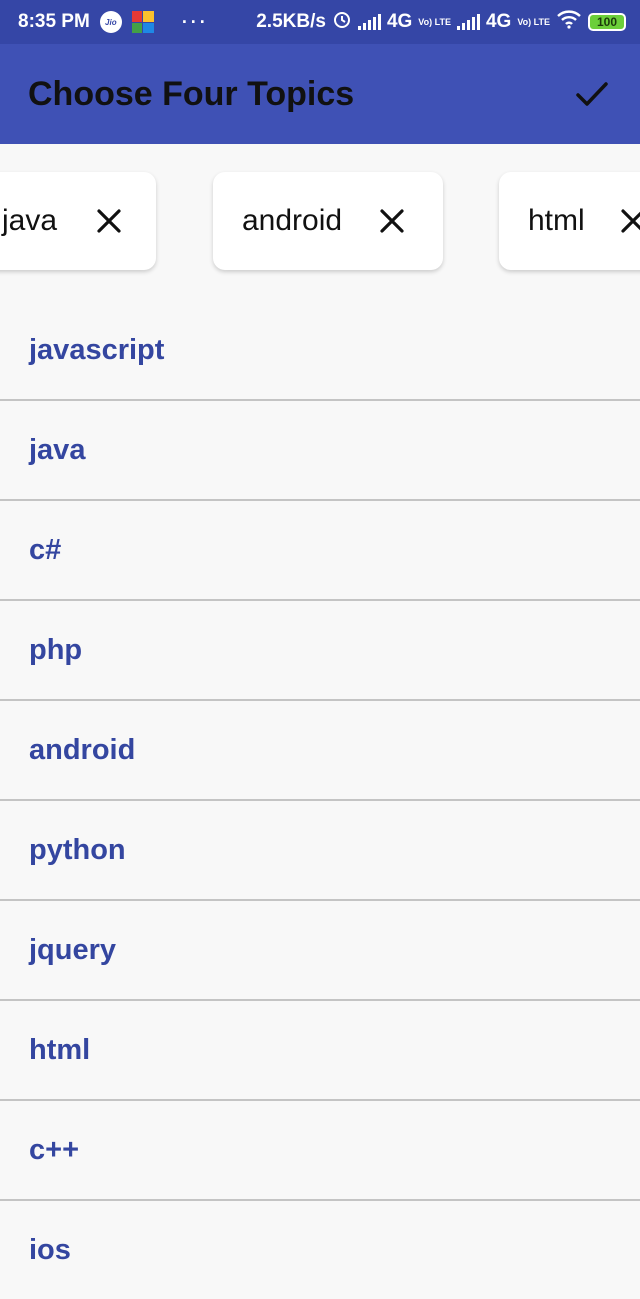 This screenshot has height=1299, width=640. Describe the element at coordinates (320, 451) in the screenshot. I see `topic-item: java` at that location.